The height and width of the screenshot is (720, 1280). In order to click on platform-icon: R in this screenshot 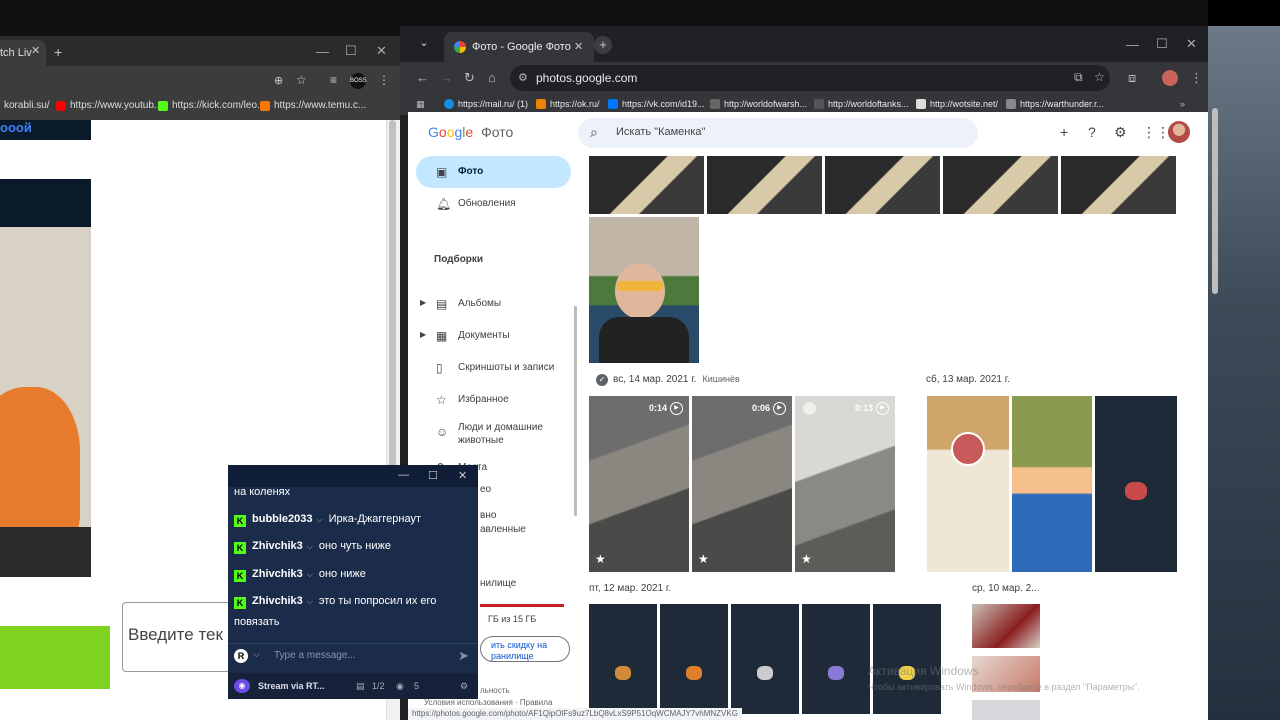, I will do `click(241, 656)`.